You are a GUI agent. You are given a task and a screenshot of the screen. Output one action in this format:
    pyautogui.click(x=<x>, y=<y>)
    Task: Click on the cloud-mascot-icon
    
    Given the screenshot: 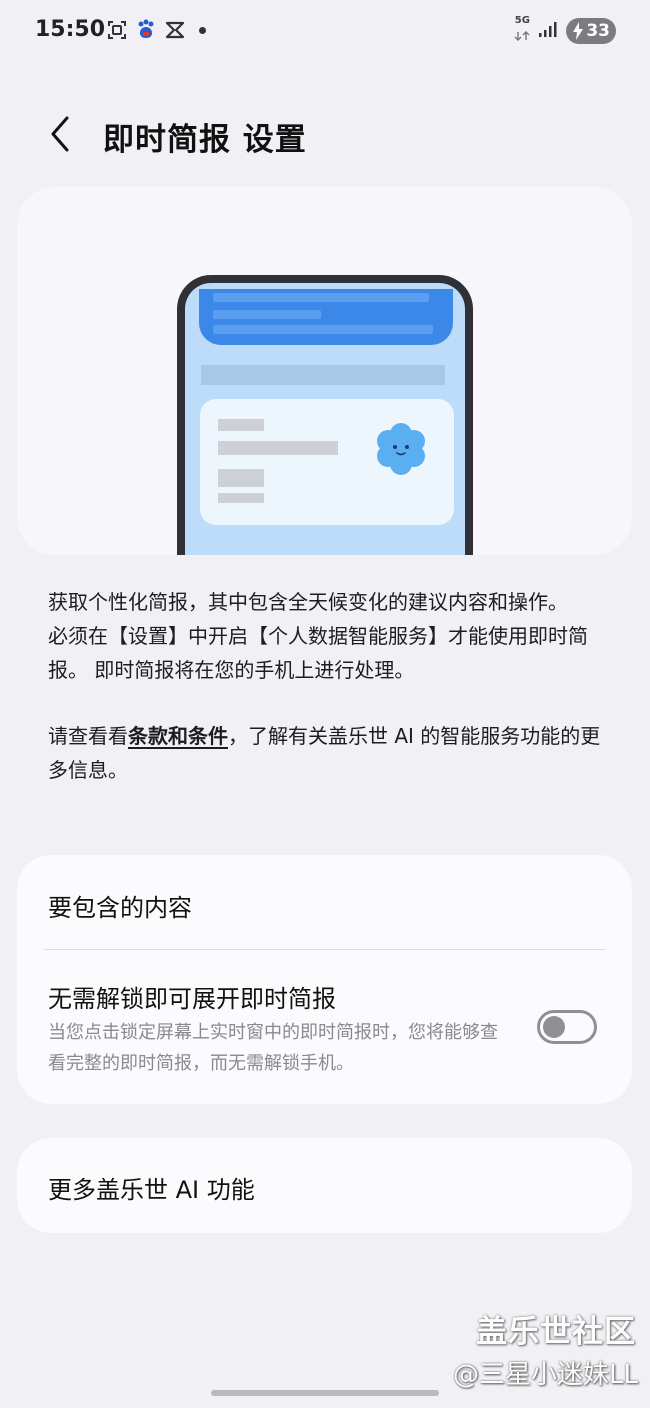 What is the action you would take?
    pyautogui.click(x=401, y=449)
    